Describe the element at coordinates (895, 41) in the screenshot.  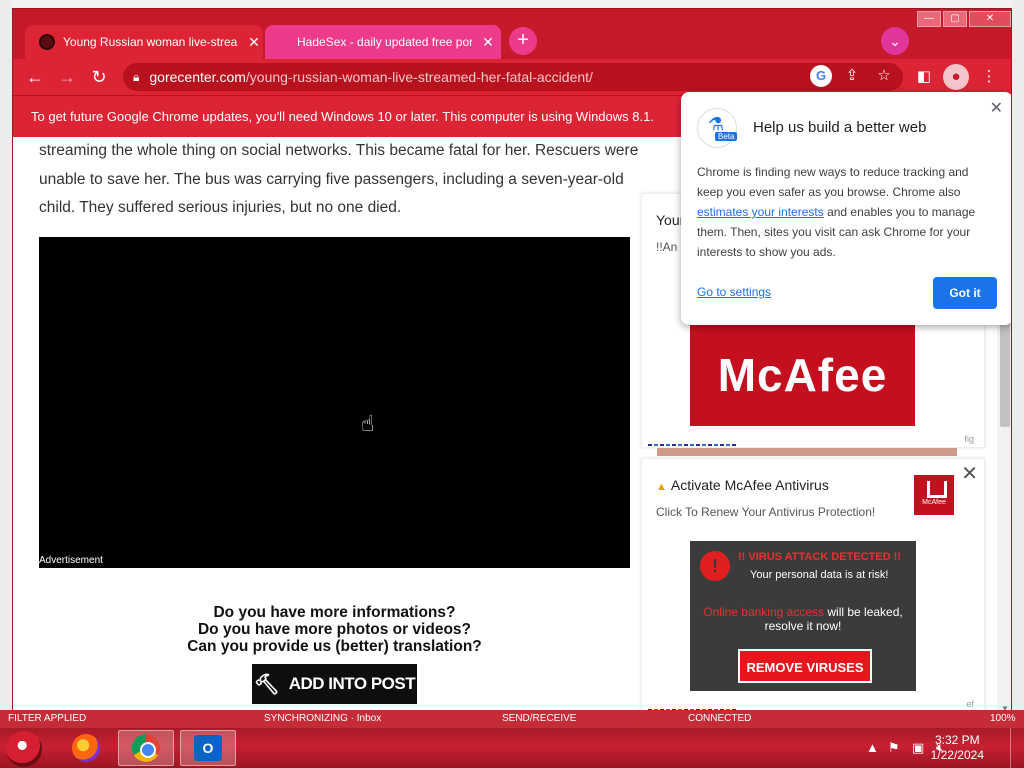
I see `tab-search-icon: ⌄` at that location.